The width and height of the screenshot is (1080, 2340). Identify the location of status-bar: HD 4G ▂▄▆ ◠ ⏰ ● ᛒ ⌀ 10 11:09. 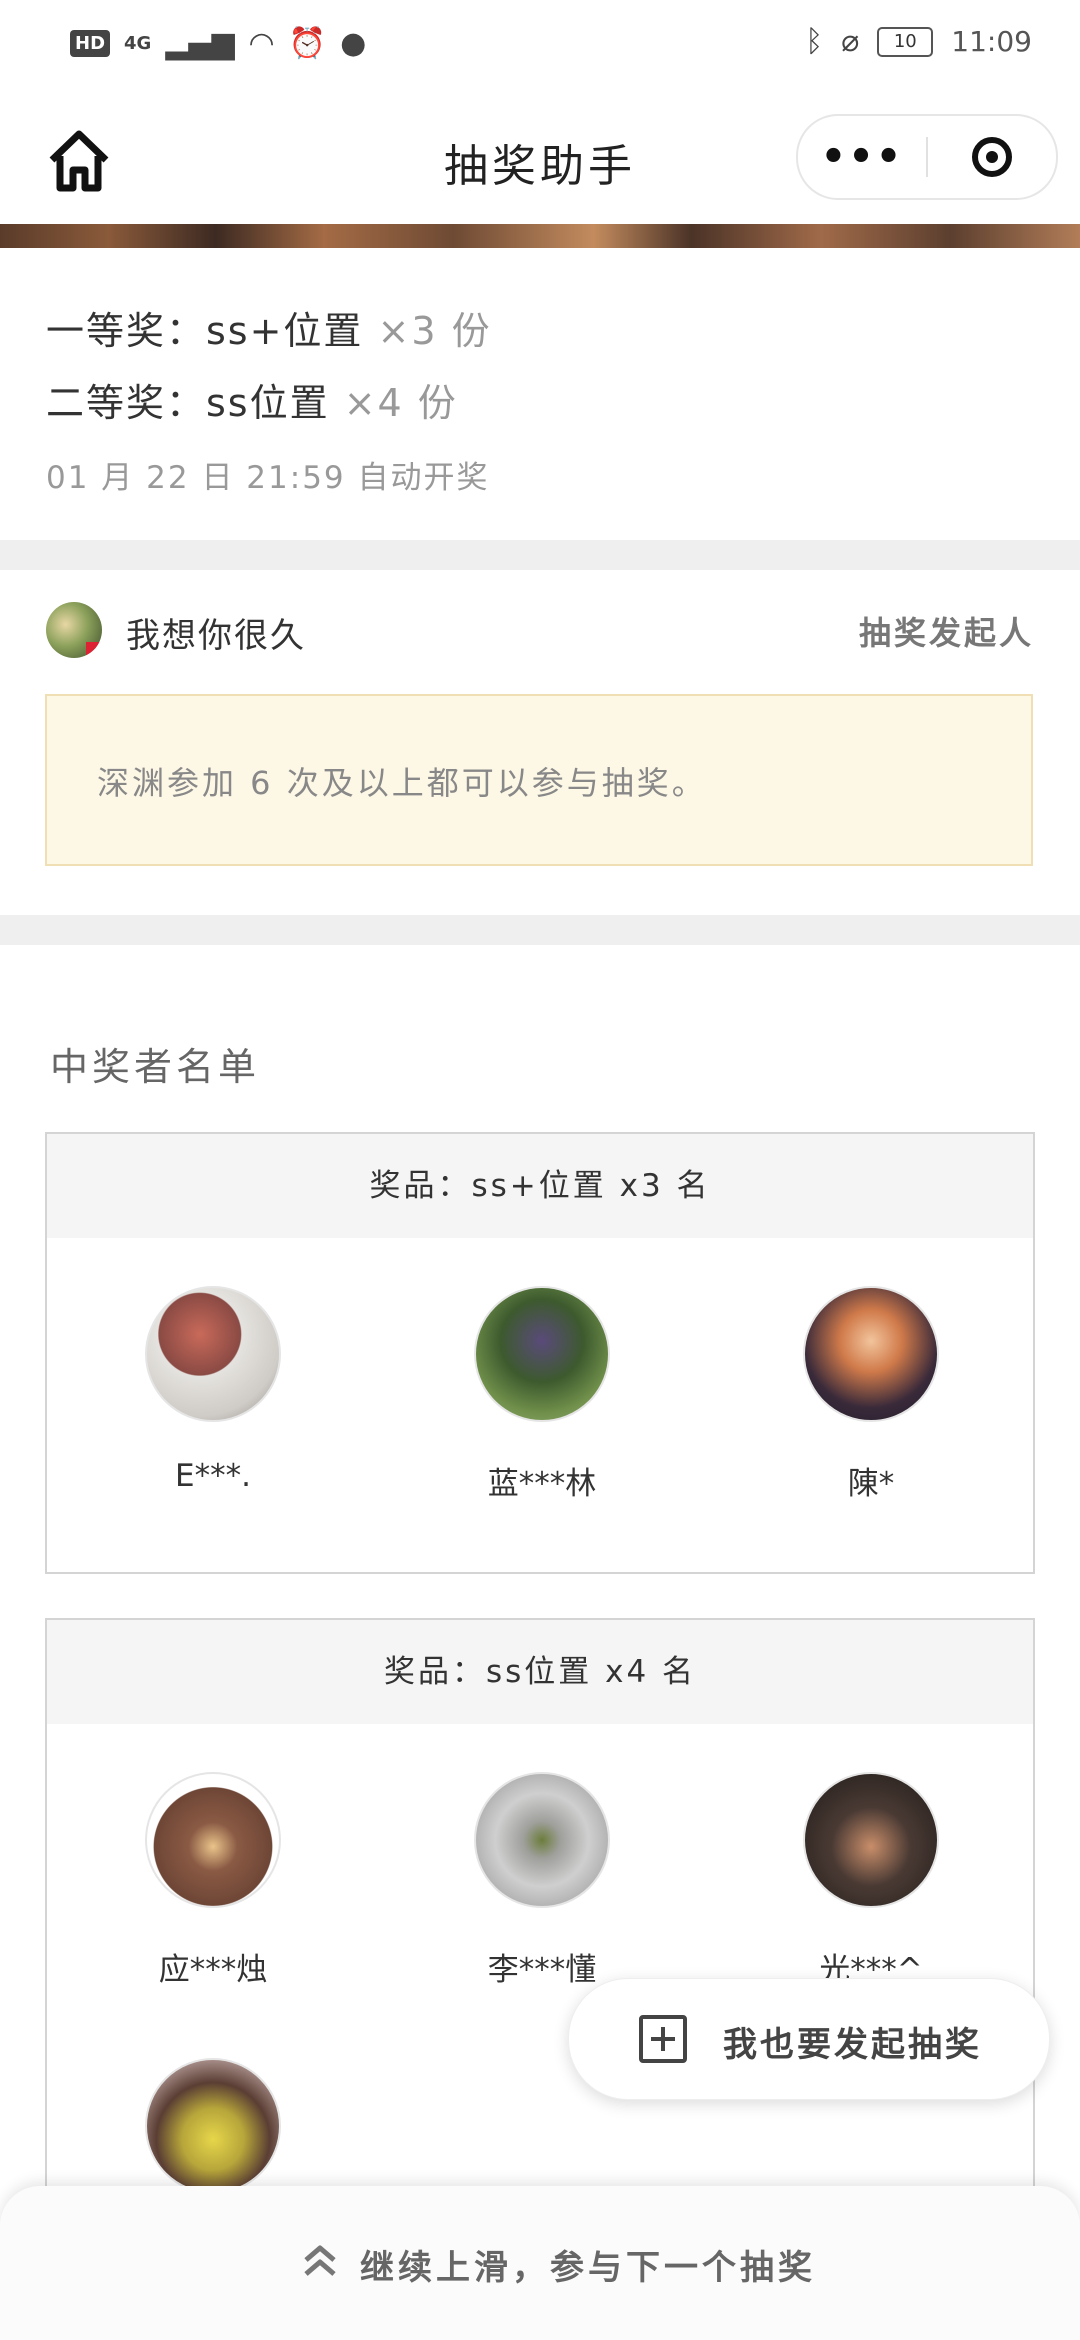
(540, 45).